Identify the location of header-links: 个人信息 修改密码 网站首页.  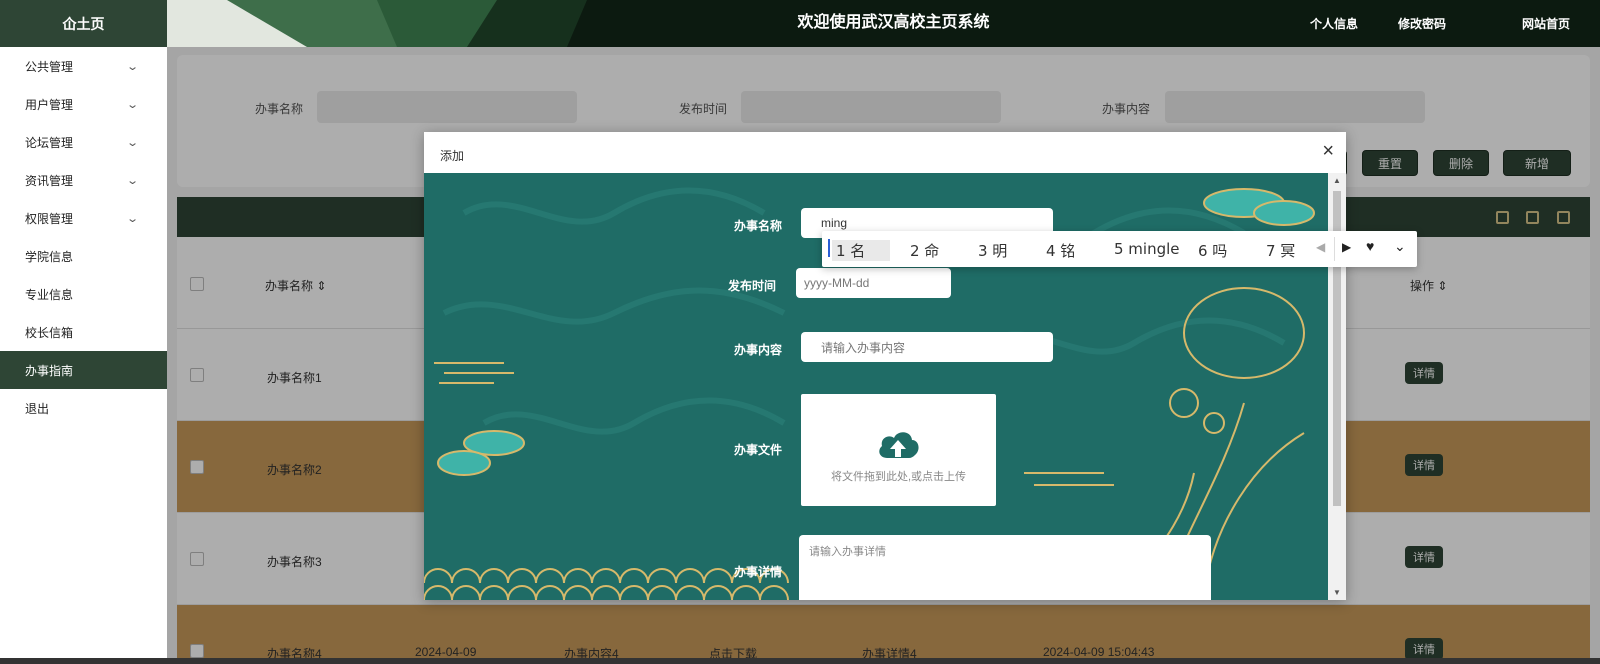
(1420, 23).